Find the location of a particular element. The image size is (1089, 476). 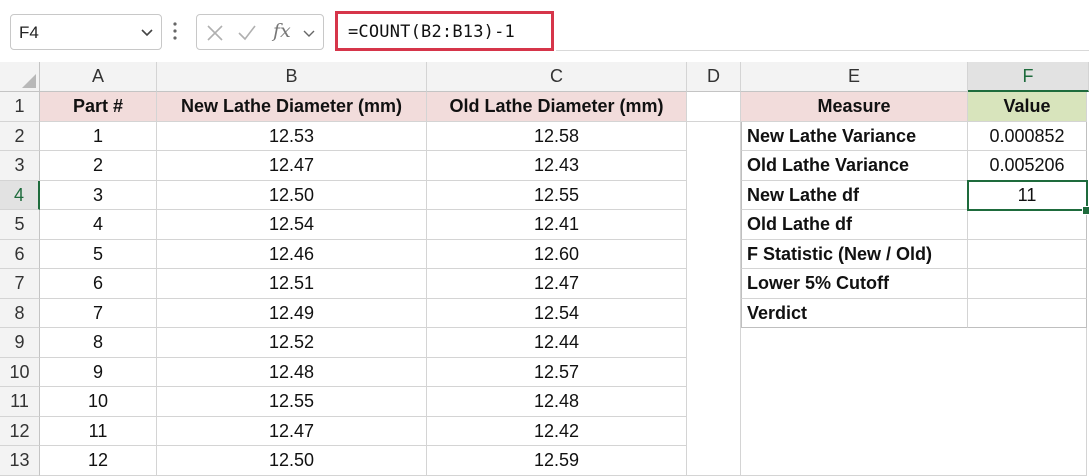

active-cell-selection is located at coordinates (1027, 195).